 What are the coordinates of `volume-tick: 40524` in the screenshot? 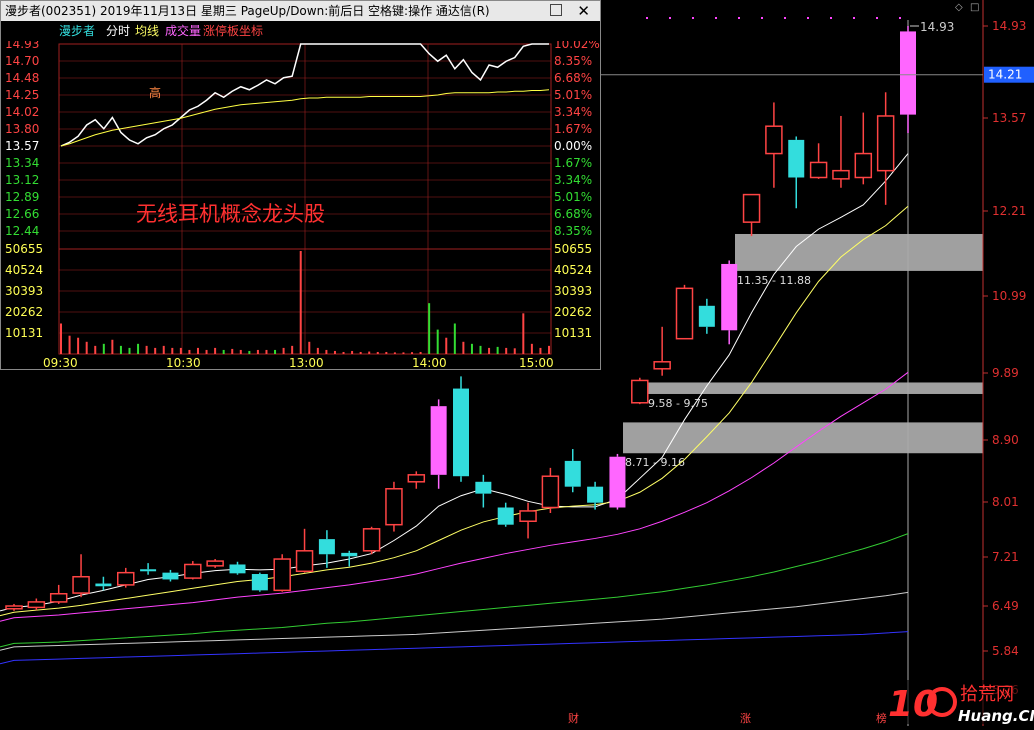 It's located at (24, 270).